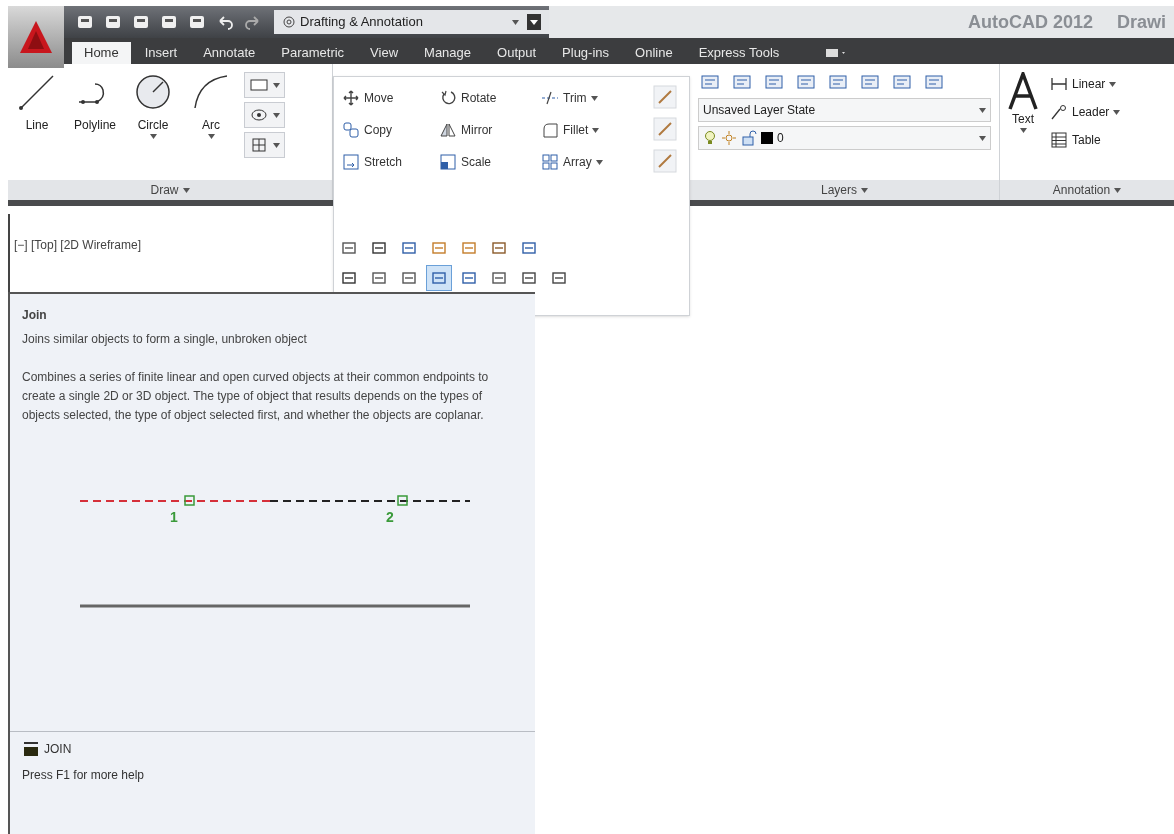 The image size is (1174, 834). I want to click on workspace-dropdown: Drafting & Annotation, so click(411, 22).